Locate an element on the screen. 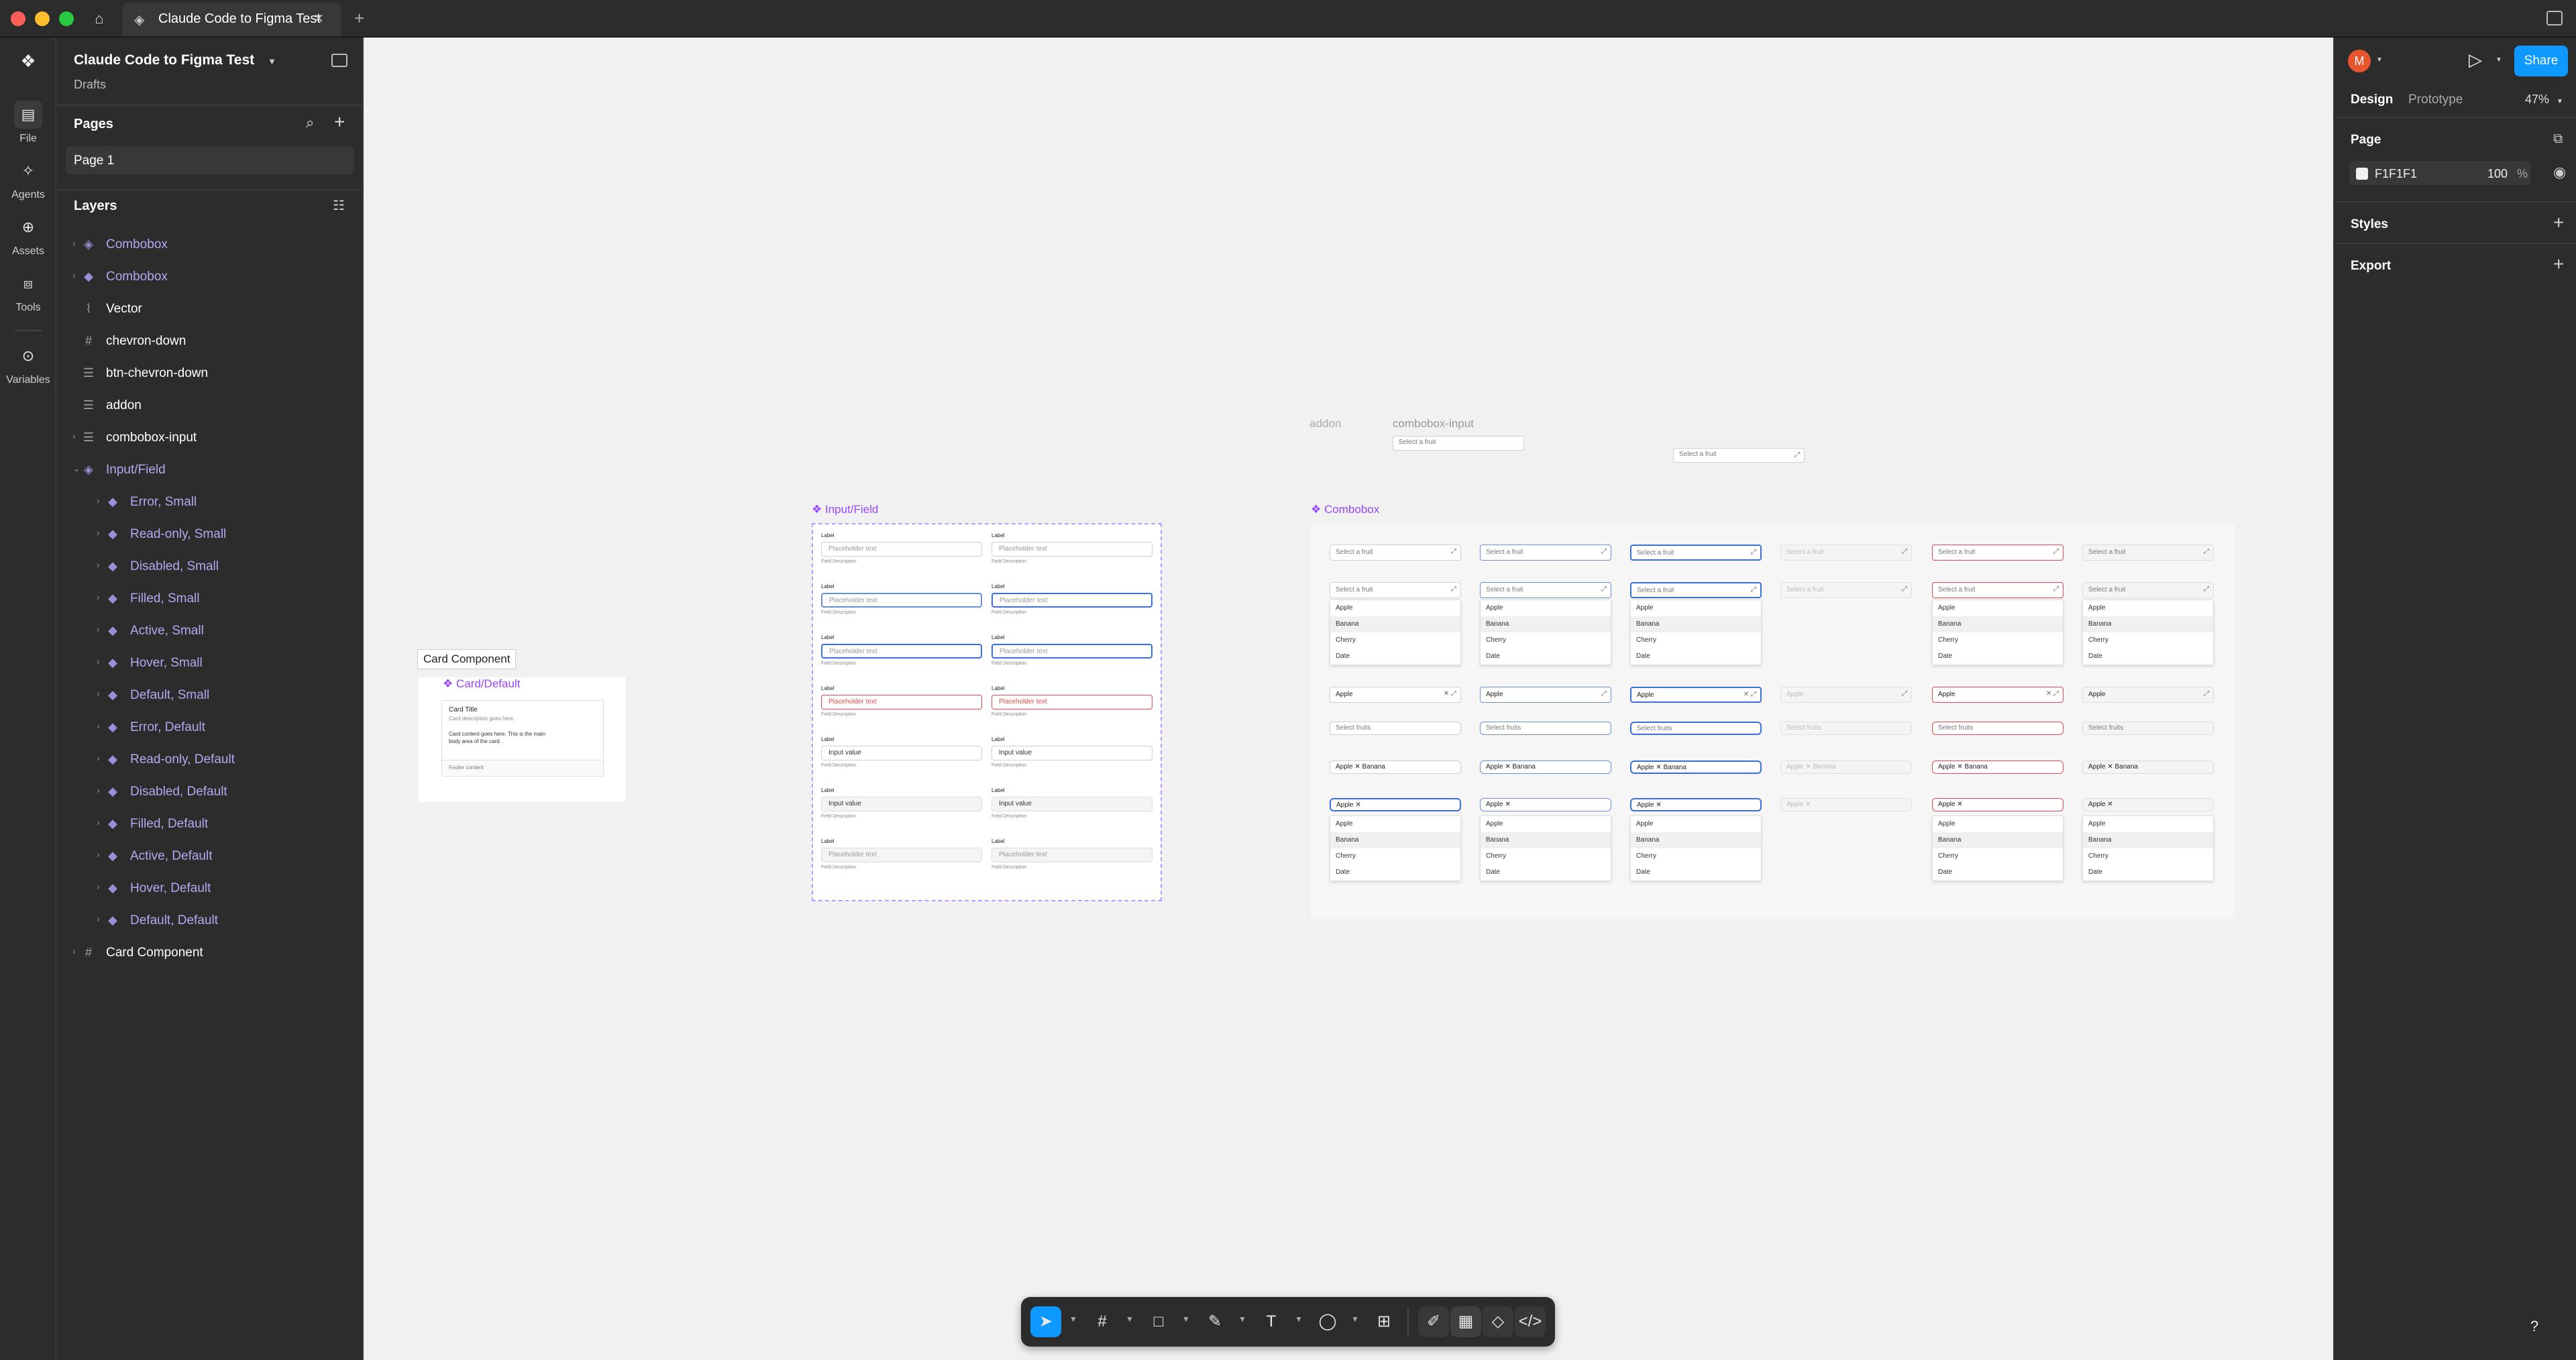 Image resolution: width=2576 pixels, height=1360 pixels. home-icon: ⌂ is located at coordinates (99, 18).